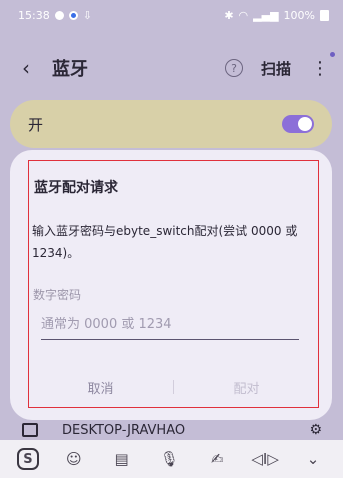  I want to click on bluetooth-toggle-row: 开, so click(171, 124).